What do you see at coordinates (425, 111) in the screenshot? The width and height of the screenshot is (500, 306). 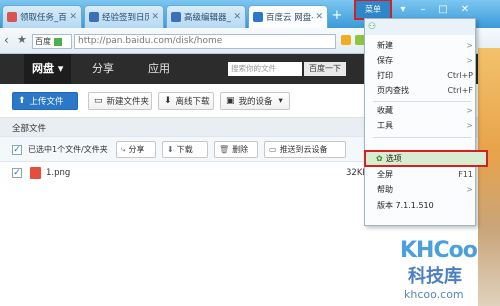 I see `menu-item-favorites: 收藏 >` at bounding box center [425, 111].